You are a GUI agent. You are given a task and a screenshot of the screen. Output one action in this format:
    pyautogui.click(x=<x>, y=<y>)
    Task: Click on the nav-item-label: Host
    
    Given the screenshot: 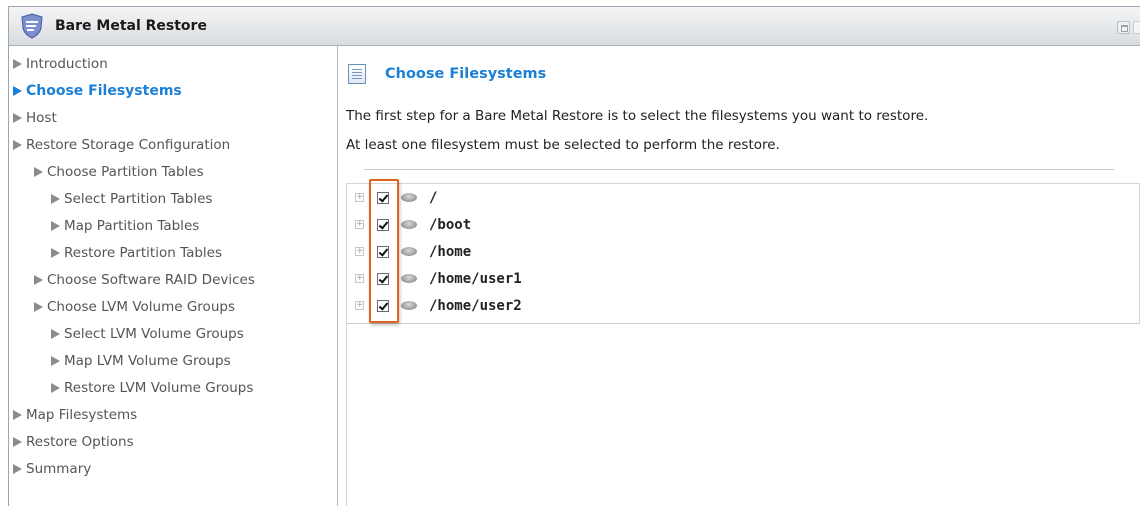 What is the action you would take?
    pyautogui.click(x=41, y=118)
    